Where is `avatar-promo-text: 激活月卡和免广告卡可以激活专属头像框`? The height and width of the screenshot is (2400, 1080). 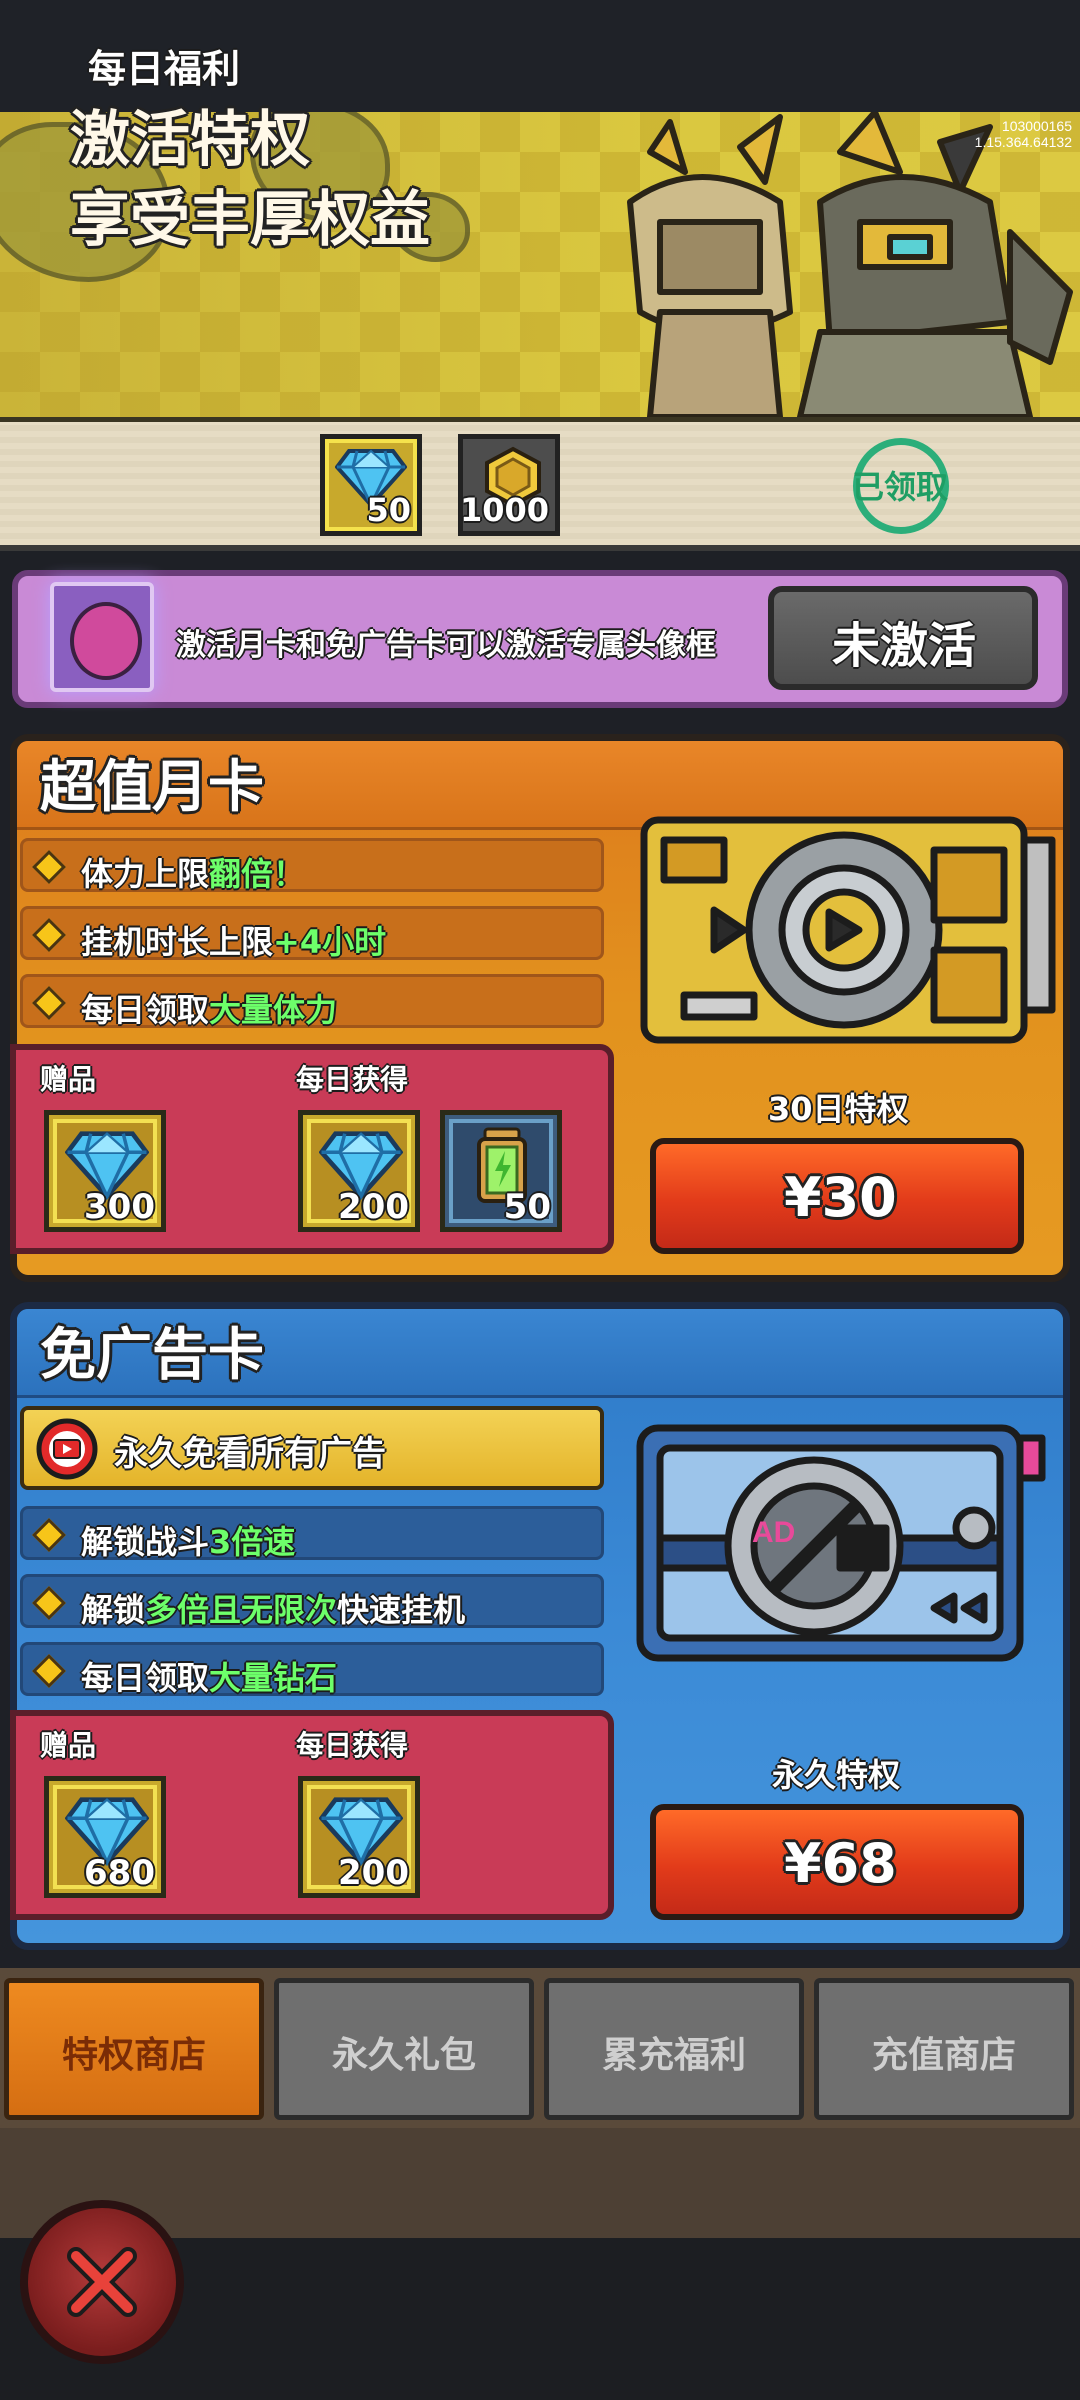 avatar-promo-text: 激活月卡和免广告卡可以激活专属头像框 is located at coordinates (446, 645).